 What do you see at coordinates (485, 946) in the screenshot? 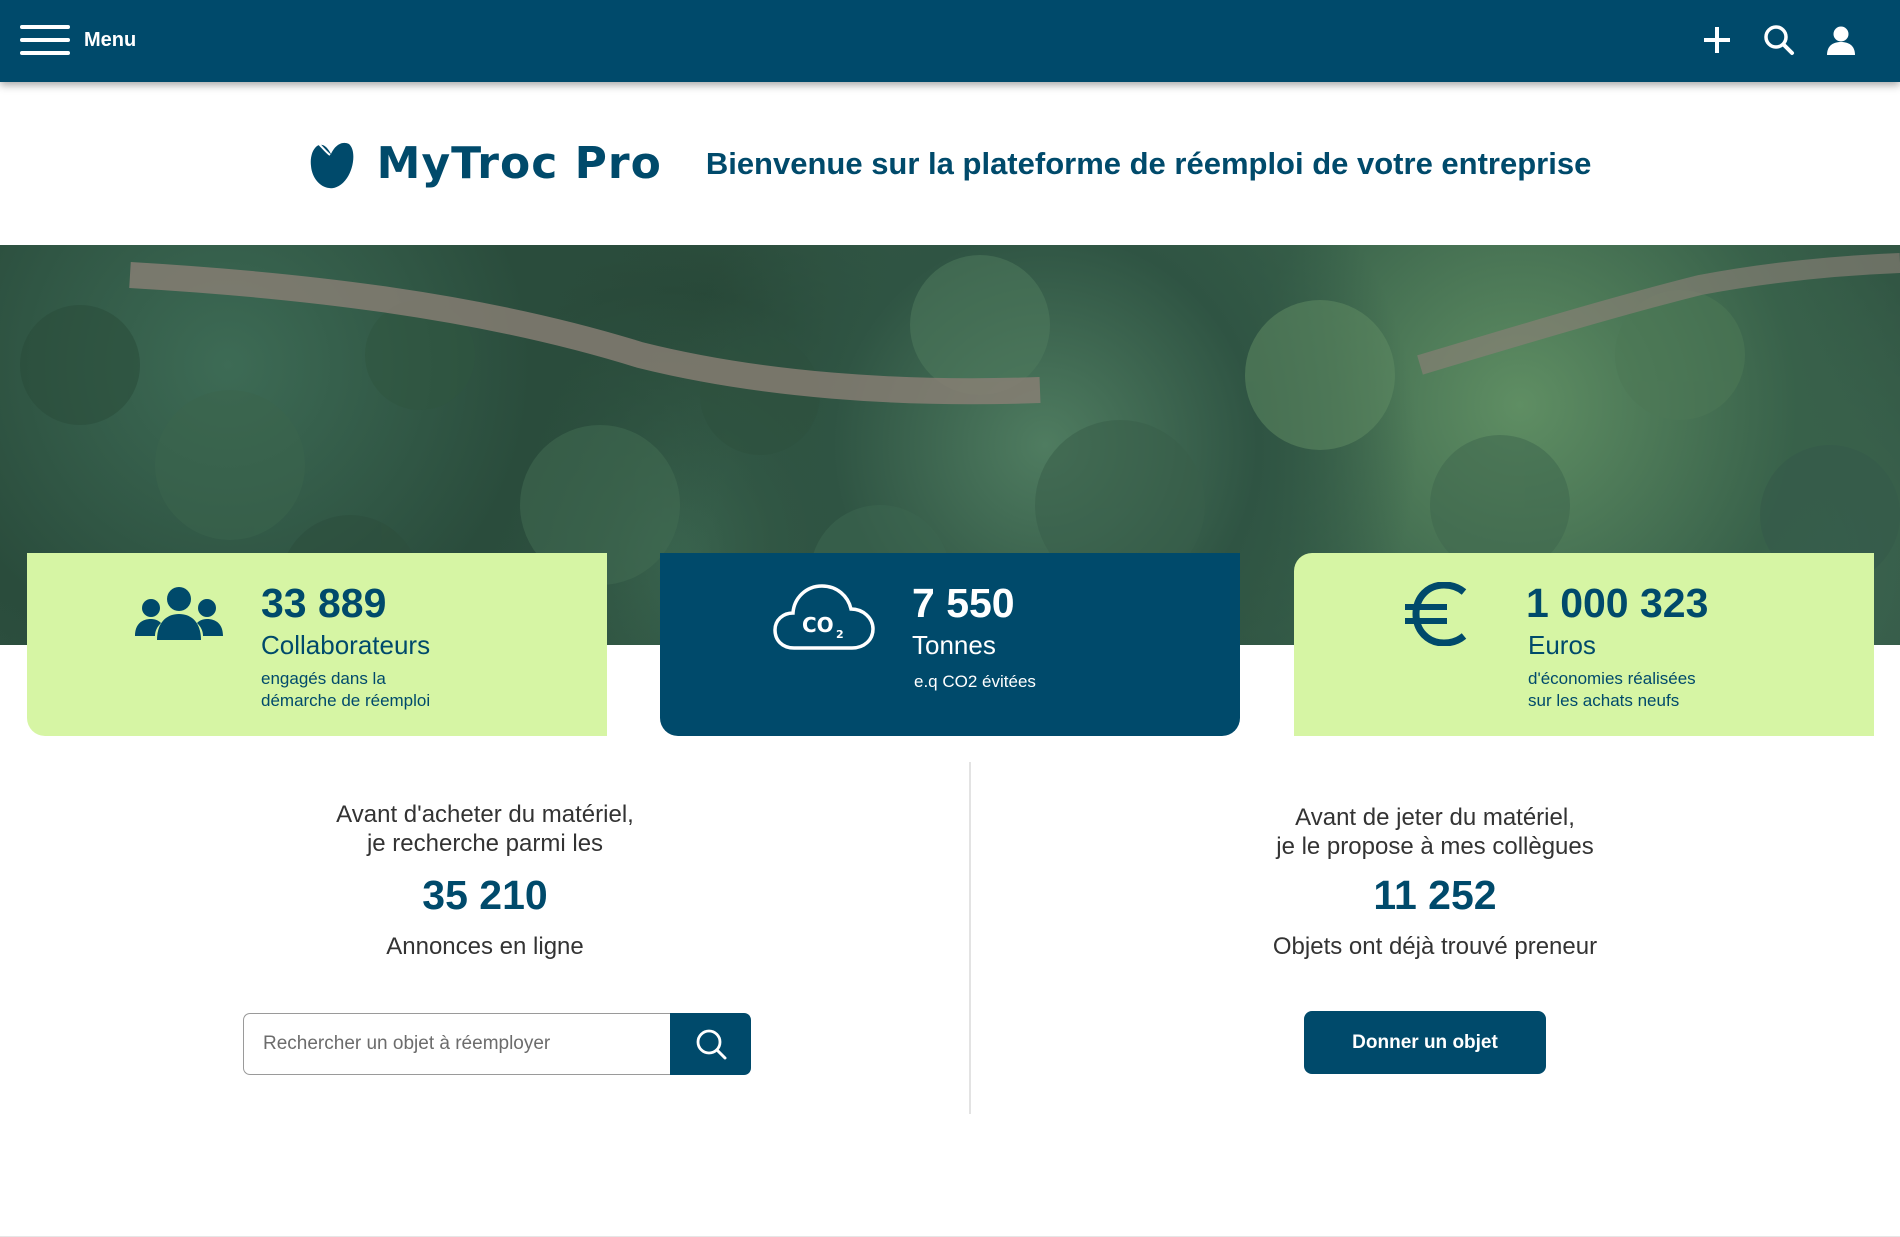
I see `listings-caption: Annonces en ligne` at bounding box center [485, 946].